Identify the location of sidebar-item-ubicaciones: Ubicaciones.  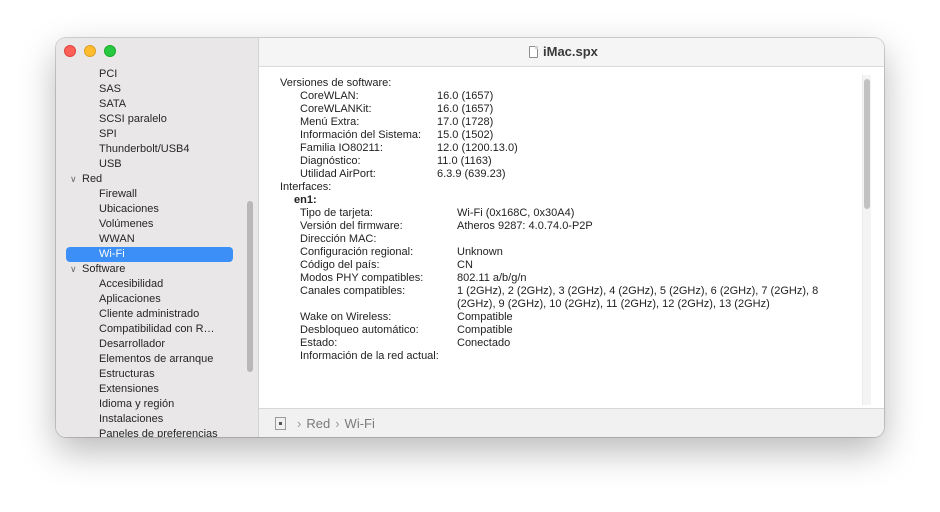
(129, 209).